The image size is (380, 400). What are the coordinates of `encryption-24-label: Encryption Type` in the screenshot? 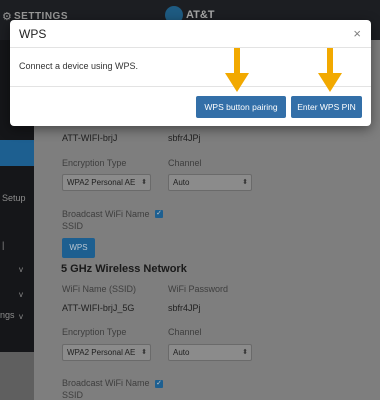 It's located at (94, 163).